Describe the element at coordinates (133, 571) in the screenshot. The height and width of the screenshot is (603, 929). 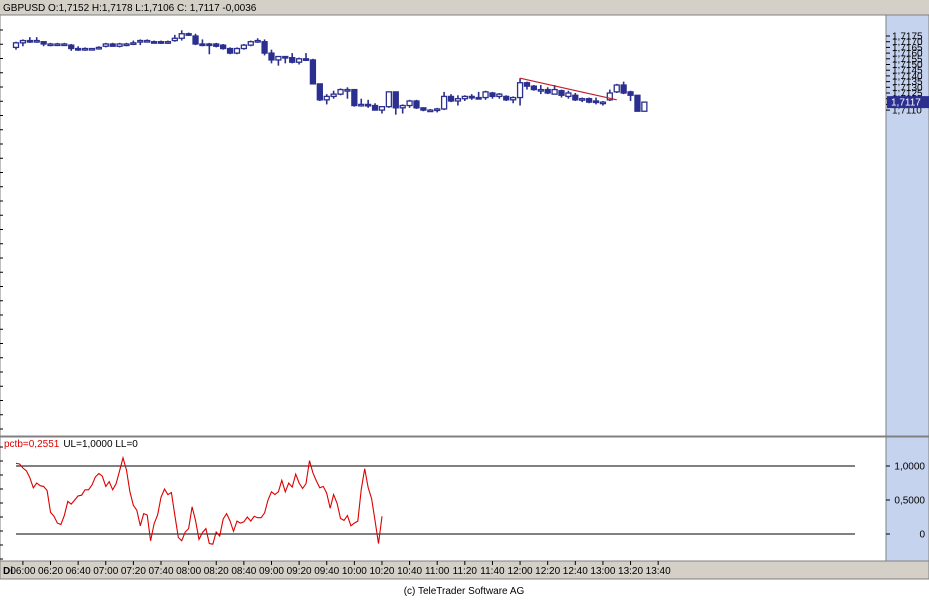
I see `time-tick-label: 07:20` at that location.